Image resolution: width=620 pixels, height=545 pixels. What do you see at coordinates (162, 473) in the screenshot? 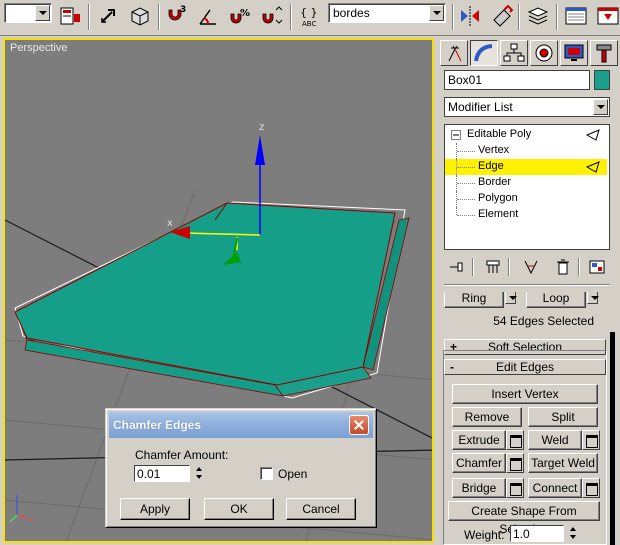
I see `chamfer-amount-input: 0.01` at bounding box center [162, 473].